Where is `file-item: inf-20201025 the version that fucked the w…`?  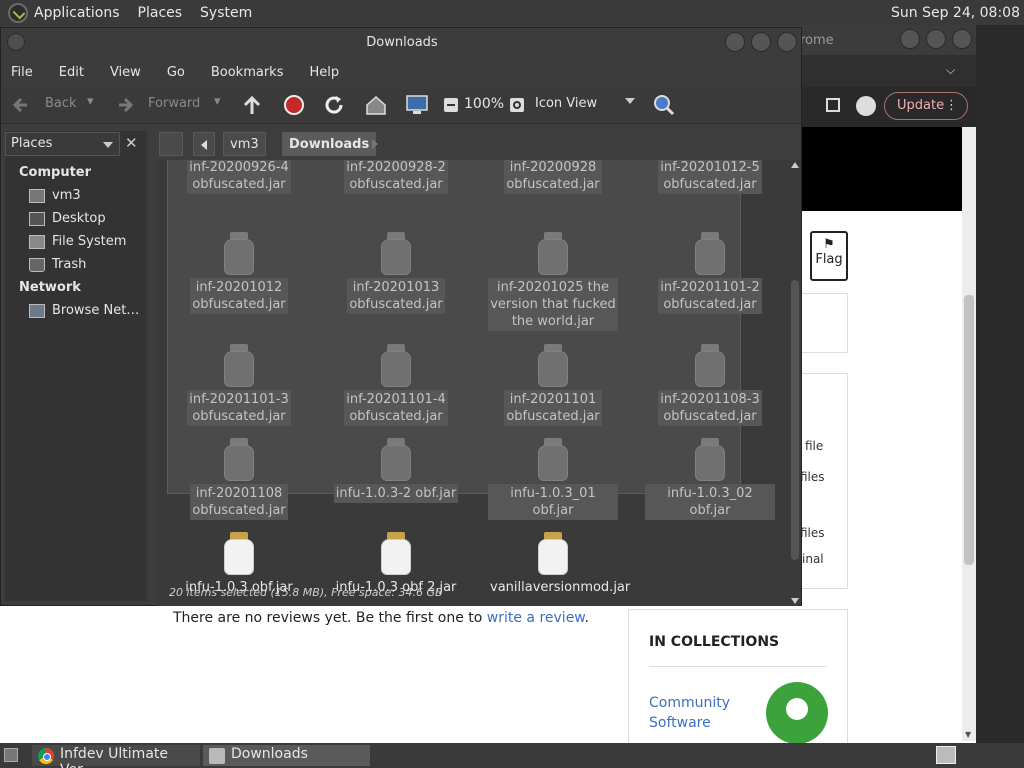 file-item: inf-20201025 the version that fucked the w… is located at coordinates (553, 281).